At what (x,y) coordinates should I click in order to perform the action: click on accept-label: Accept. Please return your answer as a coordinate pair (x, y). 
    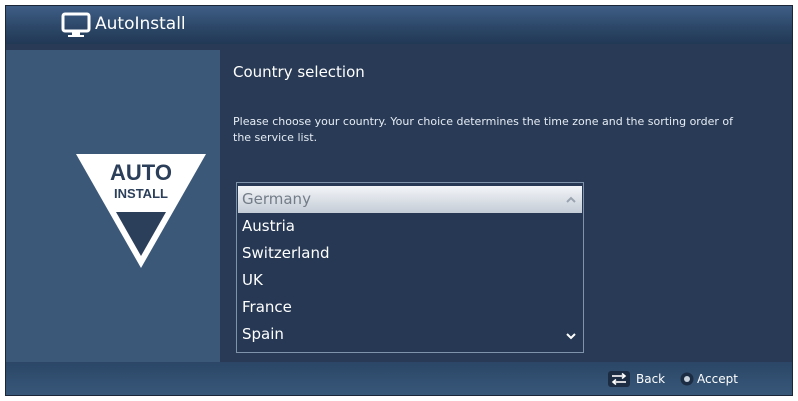
    Looking at the image, I should click on (717, 379).